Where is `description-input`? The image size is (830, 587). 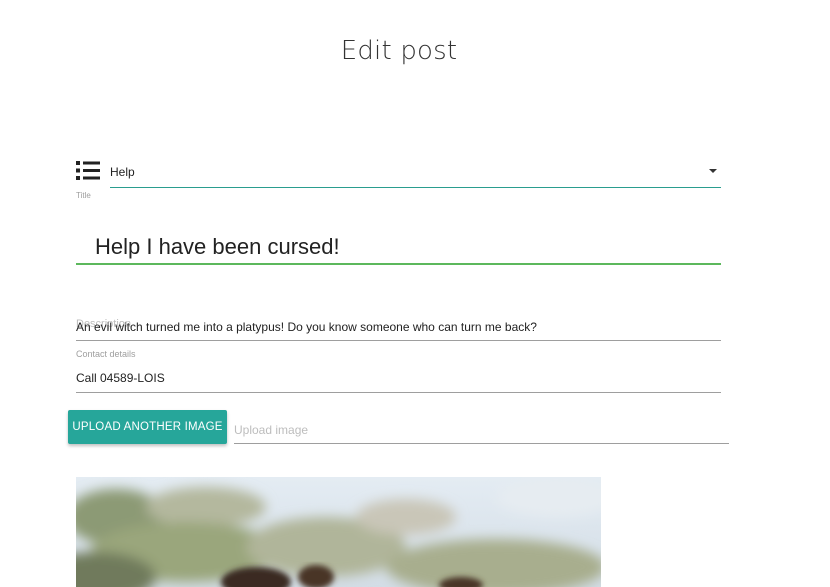
description-input is located at coordinates (398, 327).